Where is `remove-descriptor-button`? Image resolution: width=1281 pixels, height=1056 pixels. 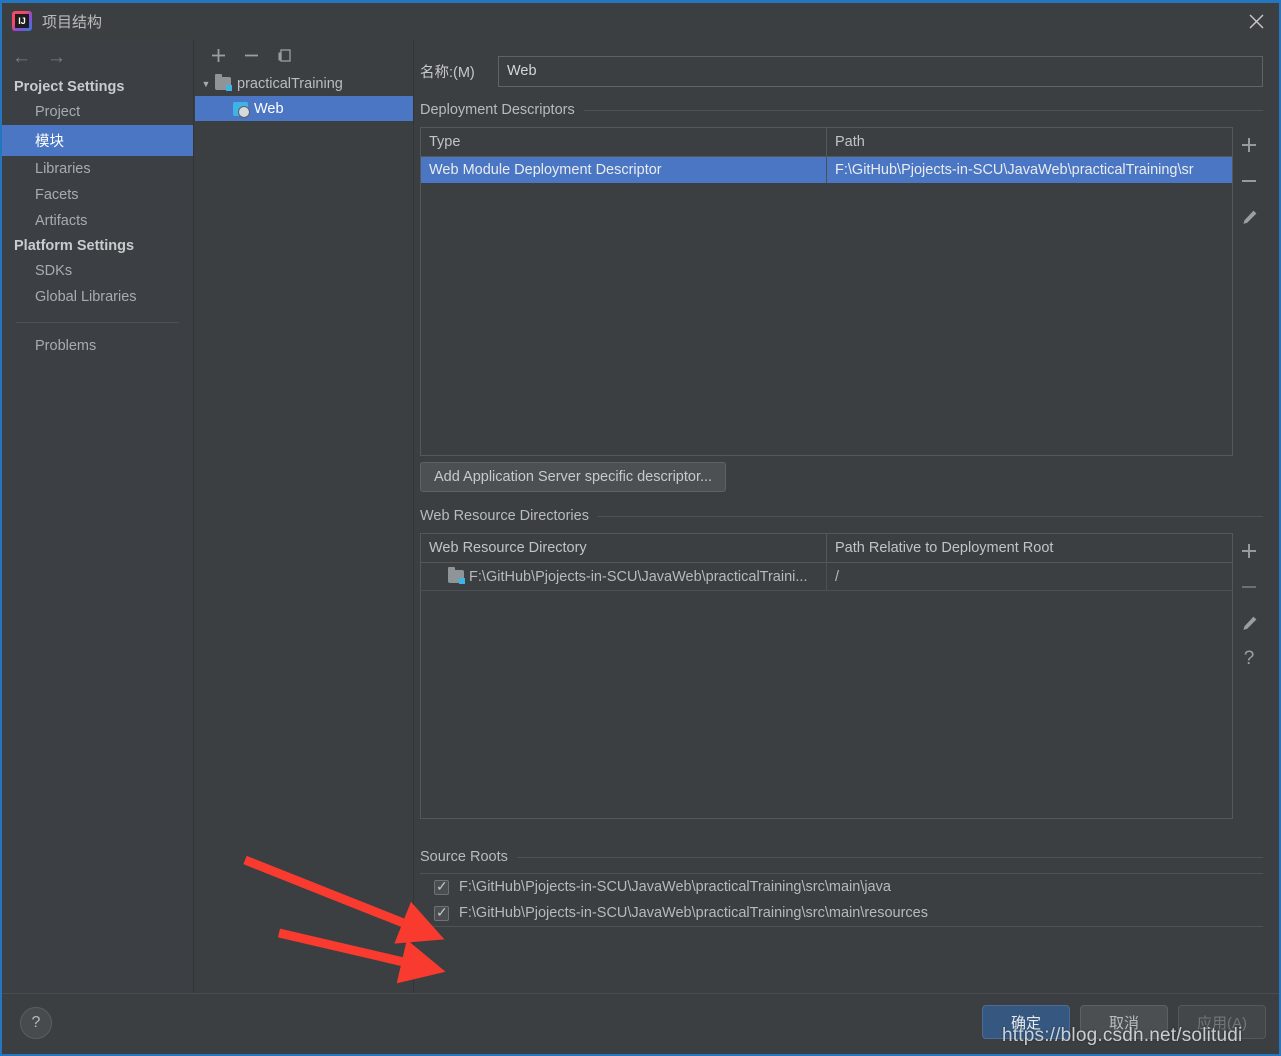 remove-descriptor-button is located at coordinates (1249, 181).